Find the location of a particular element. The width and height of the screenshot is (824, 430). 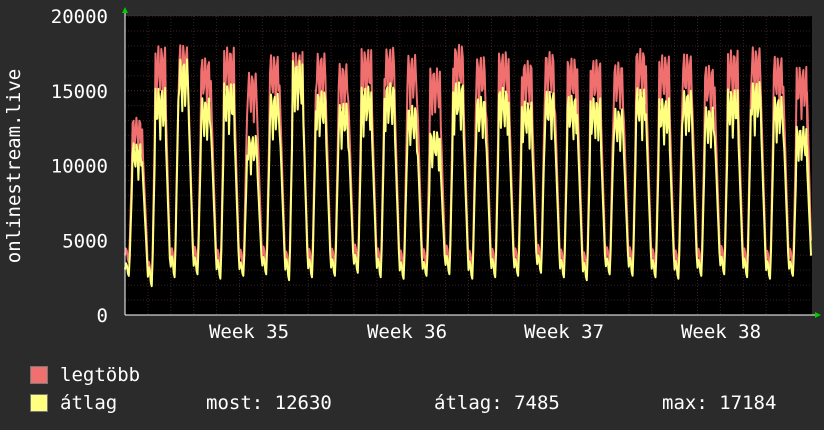

stat-average: átlag: 7485 is located at coordinates (497, 403).